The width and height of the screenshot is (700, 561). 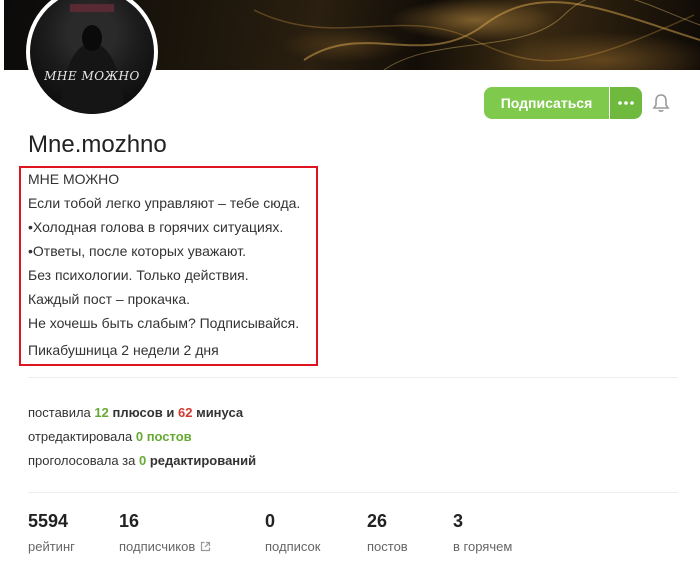 What do you see at coordinates (51, 546) in the screenshot?
I see `rating-label: рейтинг` at bounding box center [51, 546].